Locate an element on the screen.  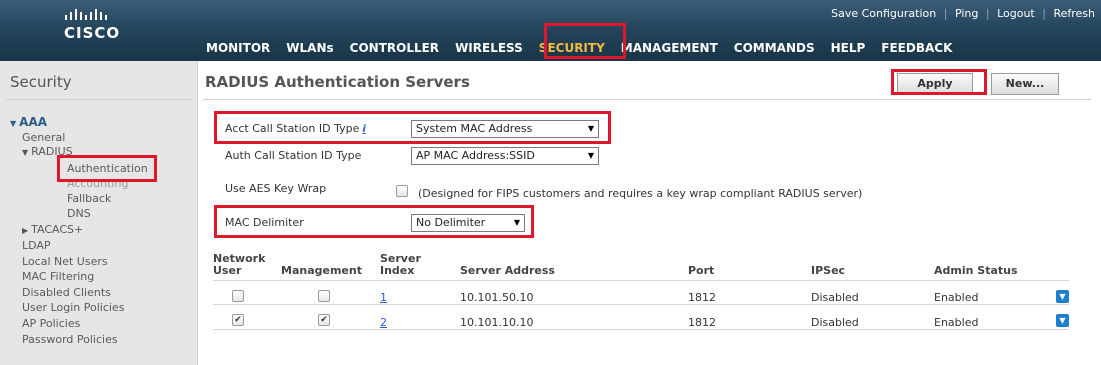
acct-call-station-label-text: Acct Call Station ID Type is located at coordinates (292, 128).